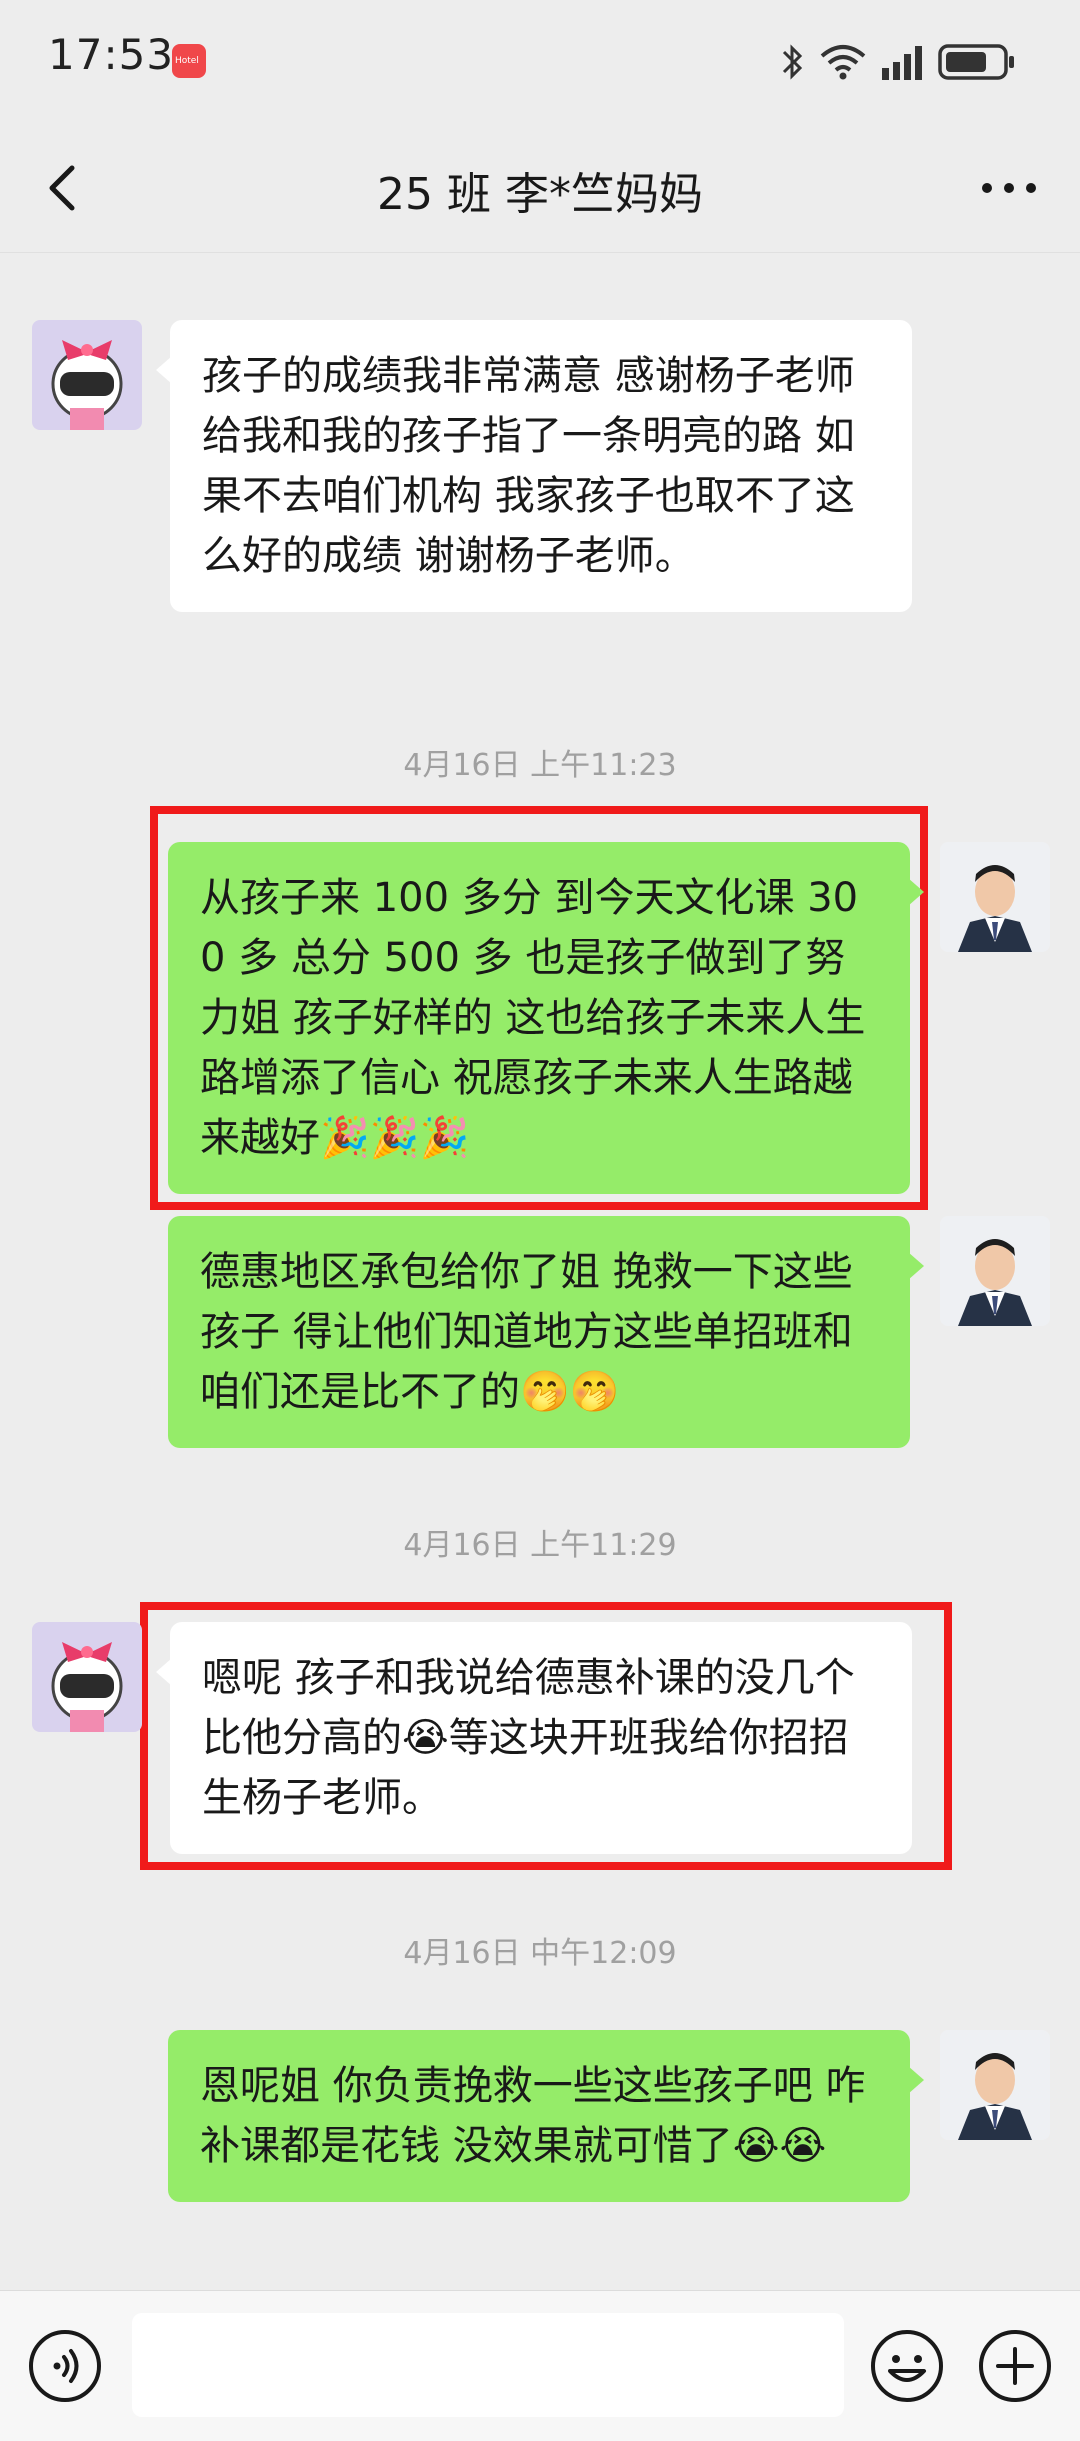 This screenshot has height=2441, width=1080. Describe the element at coordinates (540, 194) in the screenshot. I see `chat-title: 25 班 李*竺妈妈` at that location.